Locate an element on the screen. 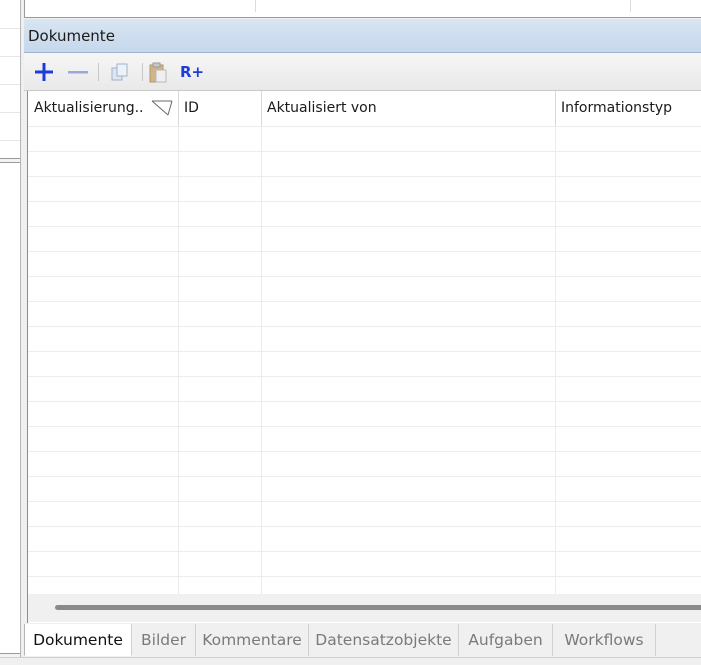 The image size is (701, 665). paste-button is located at coordinates (158, 72).